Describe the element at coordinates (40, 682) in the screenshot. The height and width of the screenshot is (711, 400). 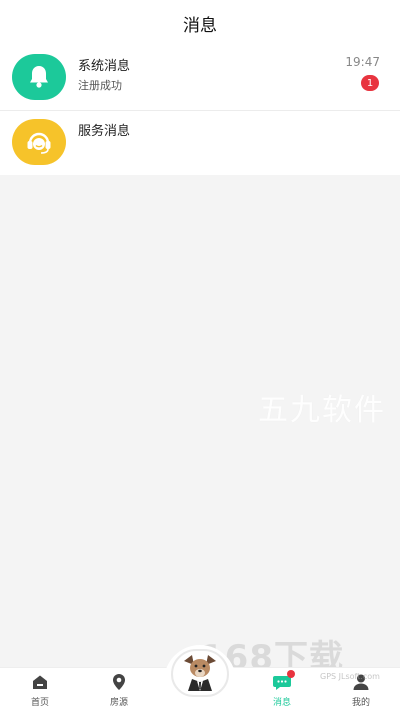
I see `home-icon` at that location.